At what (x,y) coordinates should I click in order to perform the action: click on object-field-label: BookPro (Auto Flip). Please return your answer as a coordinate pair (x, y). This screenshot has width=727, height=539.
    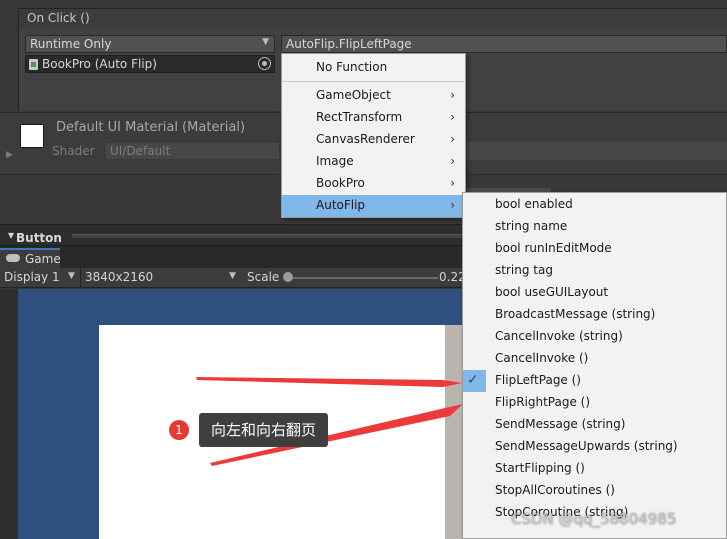
    Looking at the image, I should click on (99, 64).